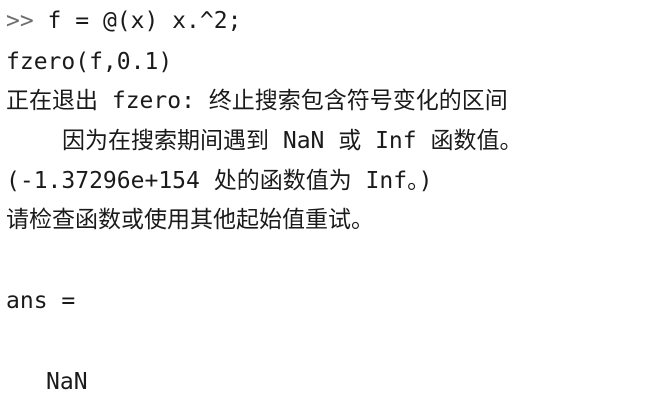  What do you see at coordinates (292, 141) in the screenshot?
I see `warning-message-line-2: 因为在搜索期间遇到 NaN 或 Inf 函数值。` at bounding box center [292, 141].